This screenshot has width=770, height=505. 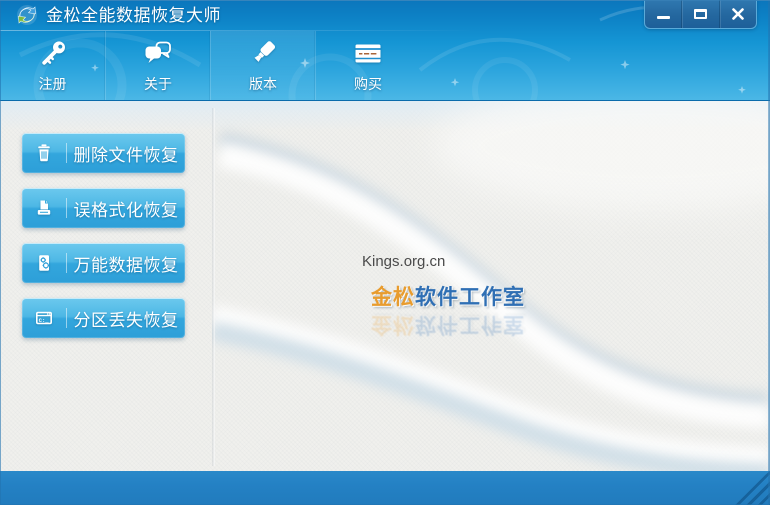 What do you see at coordinates (368, 84) in the screenshot?
I see `toolbar-item-label: 购买` at bounding box center [368, 84].